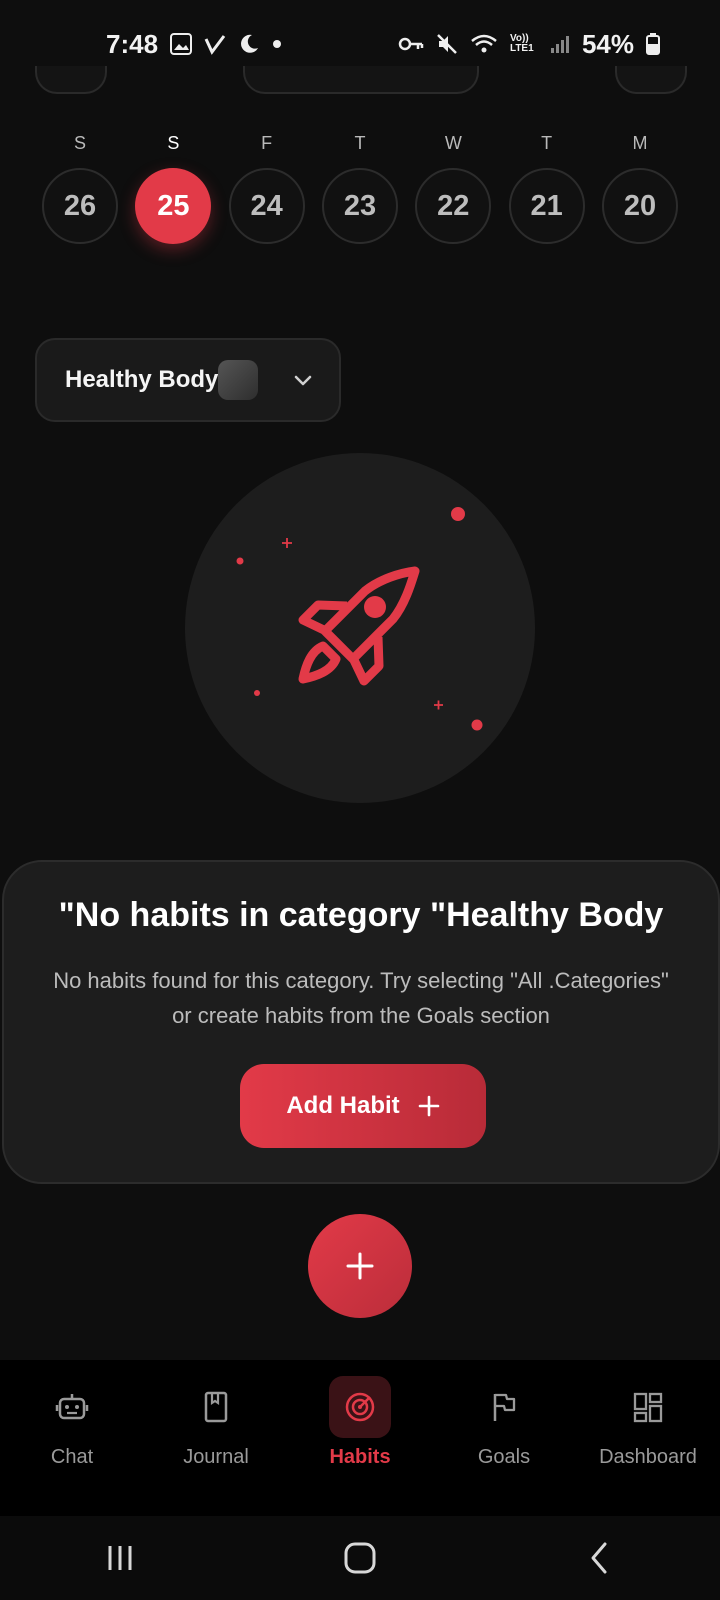  Describe the element at coordinates (484, 44) in the screenshot. I see `wifi-icon` at that location.